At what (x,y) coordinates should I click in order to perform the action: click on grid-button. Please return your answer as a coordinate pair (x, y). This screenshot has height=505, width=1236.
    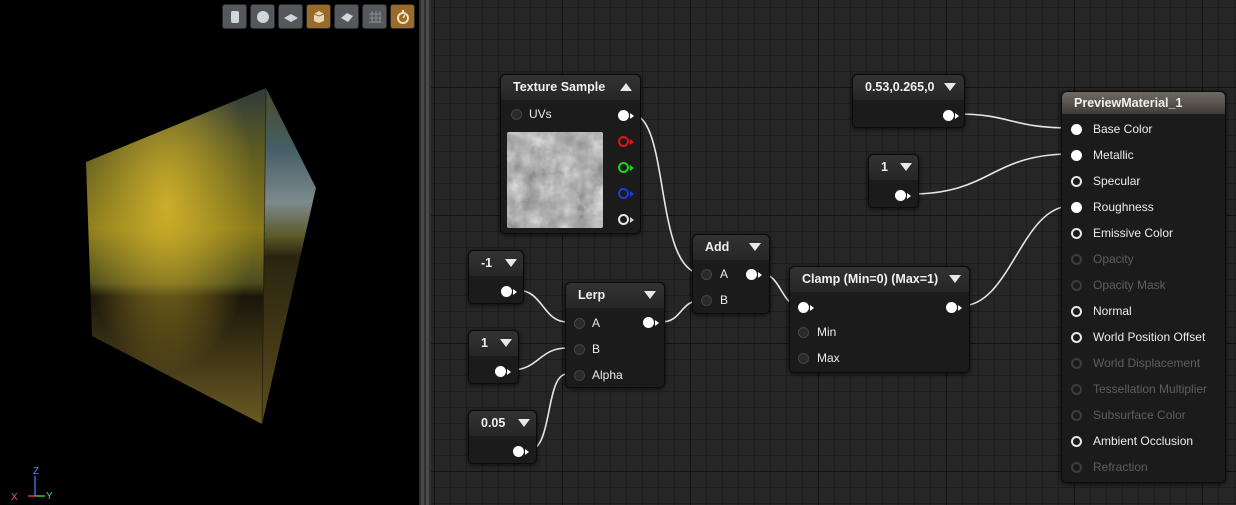
    Looking at the image, I should click on (374, 16).